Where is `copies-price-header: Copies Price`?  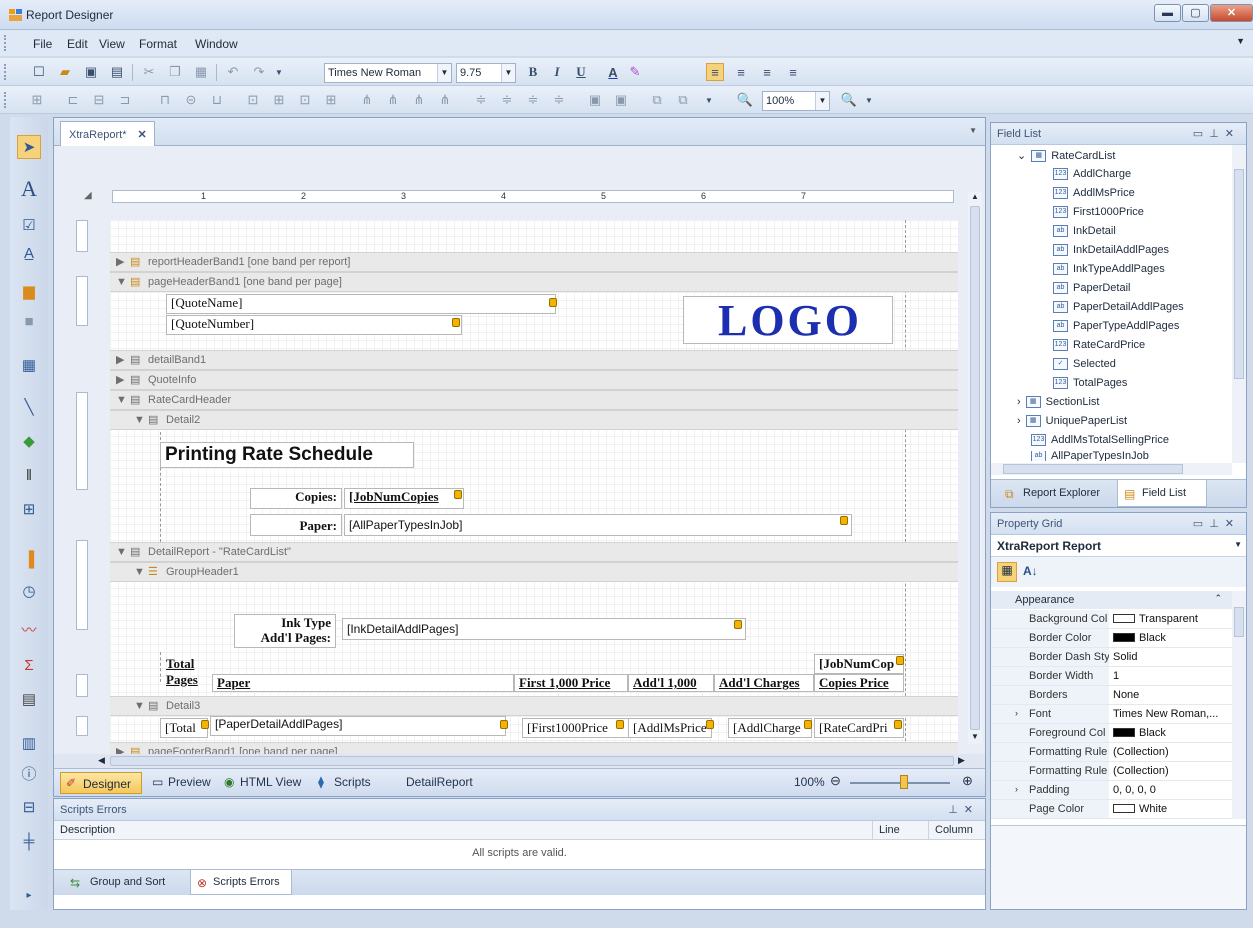
copies-price-header: Copies Price is located at coordinates (859, 683).